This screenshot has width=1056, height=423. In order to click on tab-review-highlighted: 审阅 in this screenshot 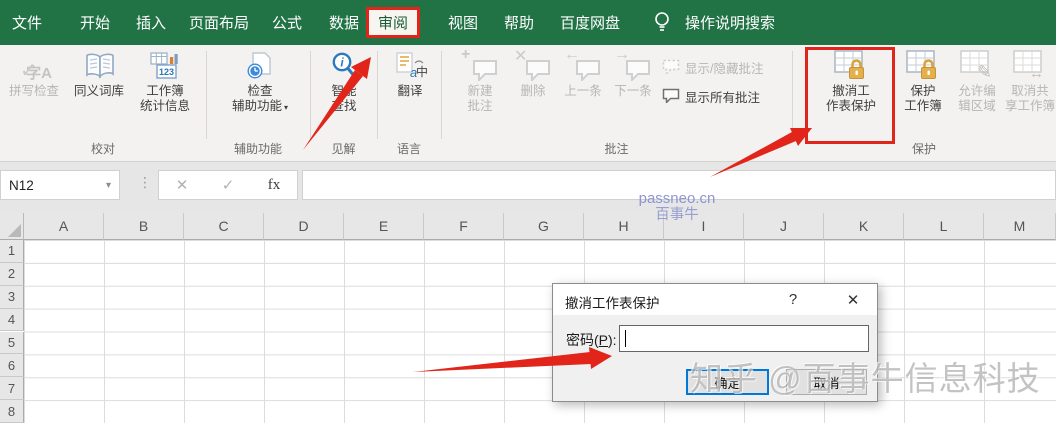, I will do `click(393, 22)`.